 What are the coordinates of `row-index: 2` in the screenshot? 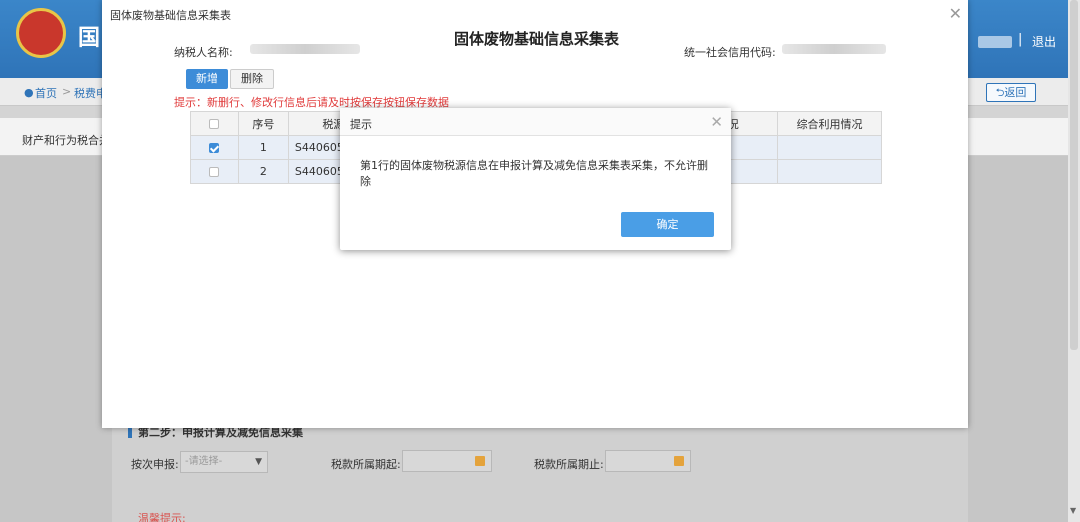 It's located at (263, 171).